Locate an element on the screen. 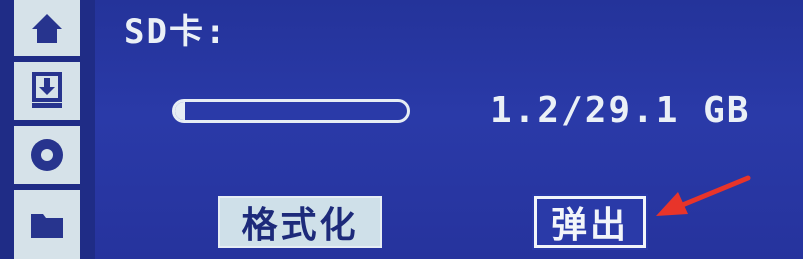  storage-usage-text: 1.2/29.1 GB is located at coordinates (620, 110).